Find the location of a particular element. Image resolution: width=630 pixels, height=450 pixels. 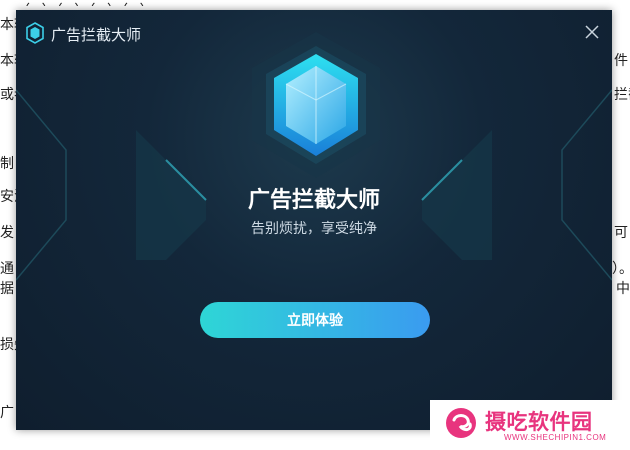

site-watermark: 摄吃软件园 WWW.SHECHIPIN1.COM is located at coordinates (530, 425).